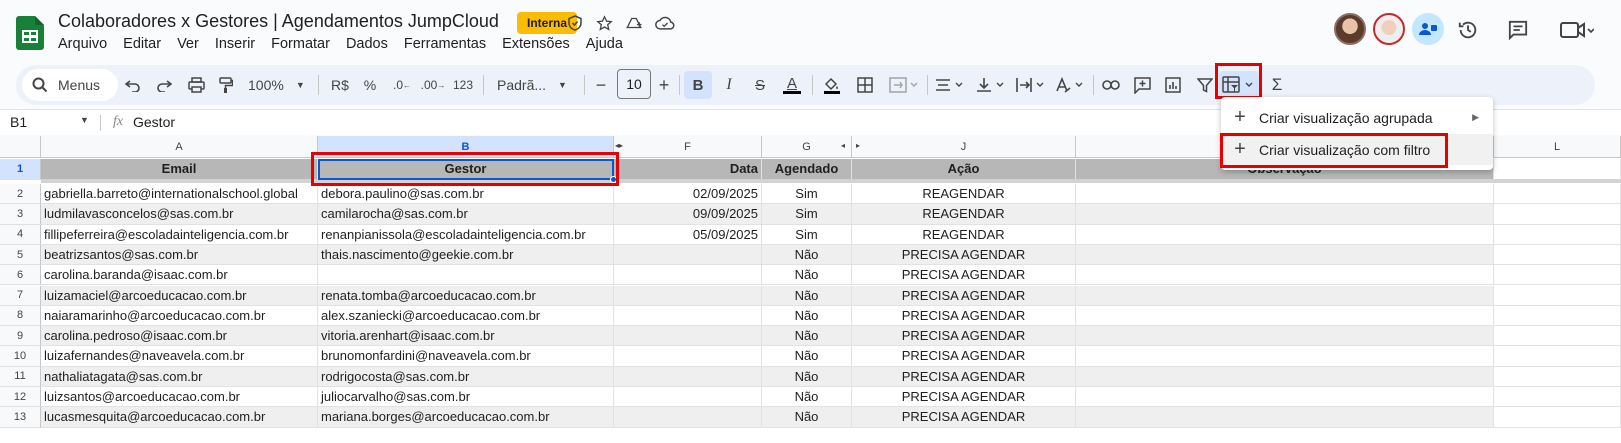  I want to click on row-header: 8, so click(20, 316).